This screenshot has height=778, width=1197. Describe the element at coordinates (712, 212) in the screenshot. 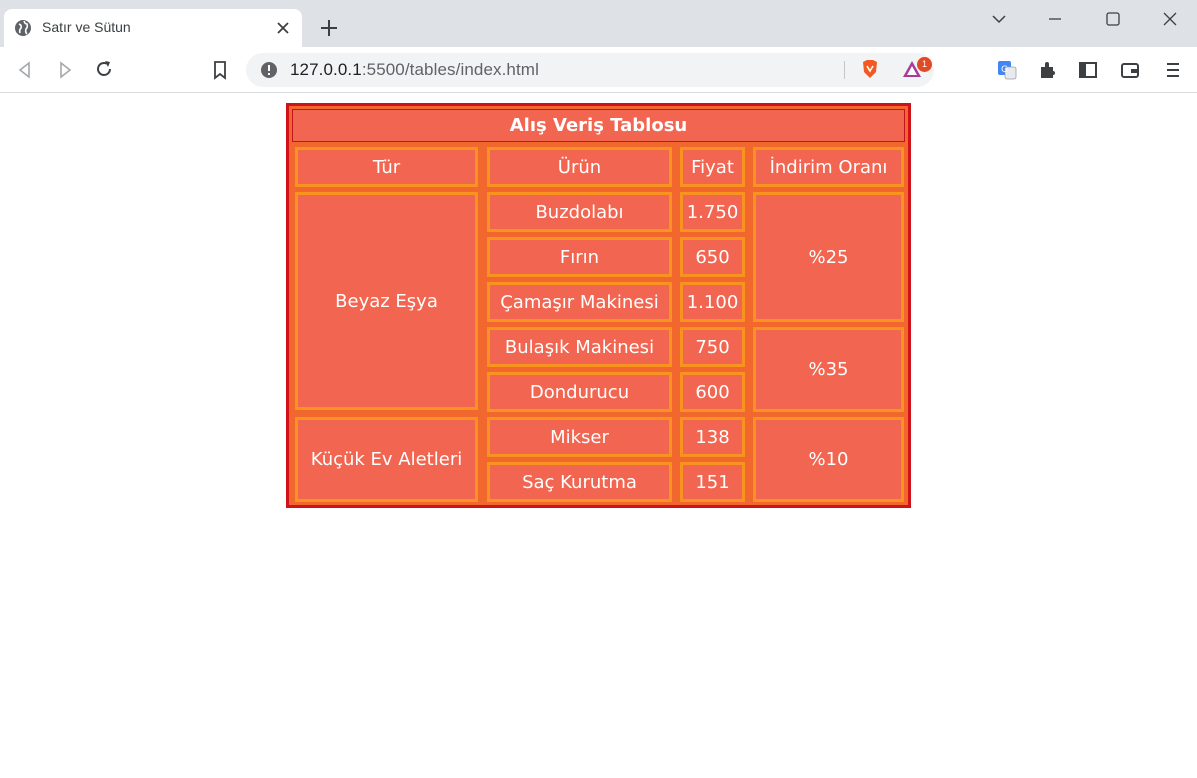

I see `price-cell: 1.750` at that location.